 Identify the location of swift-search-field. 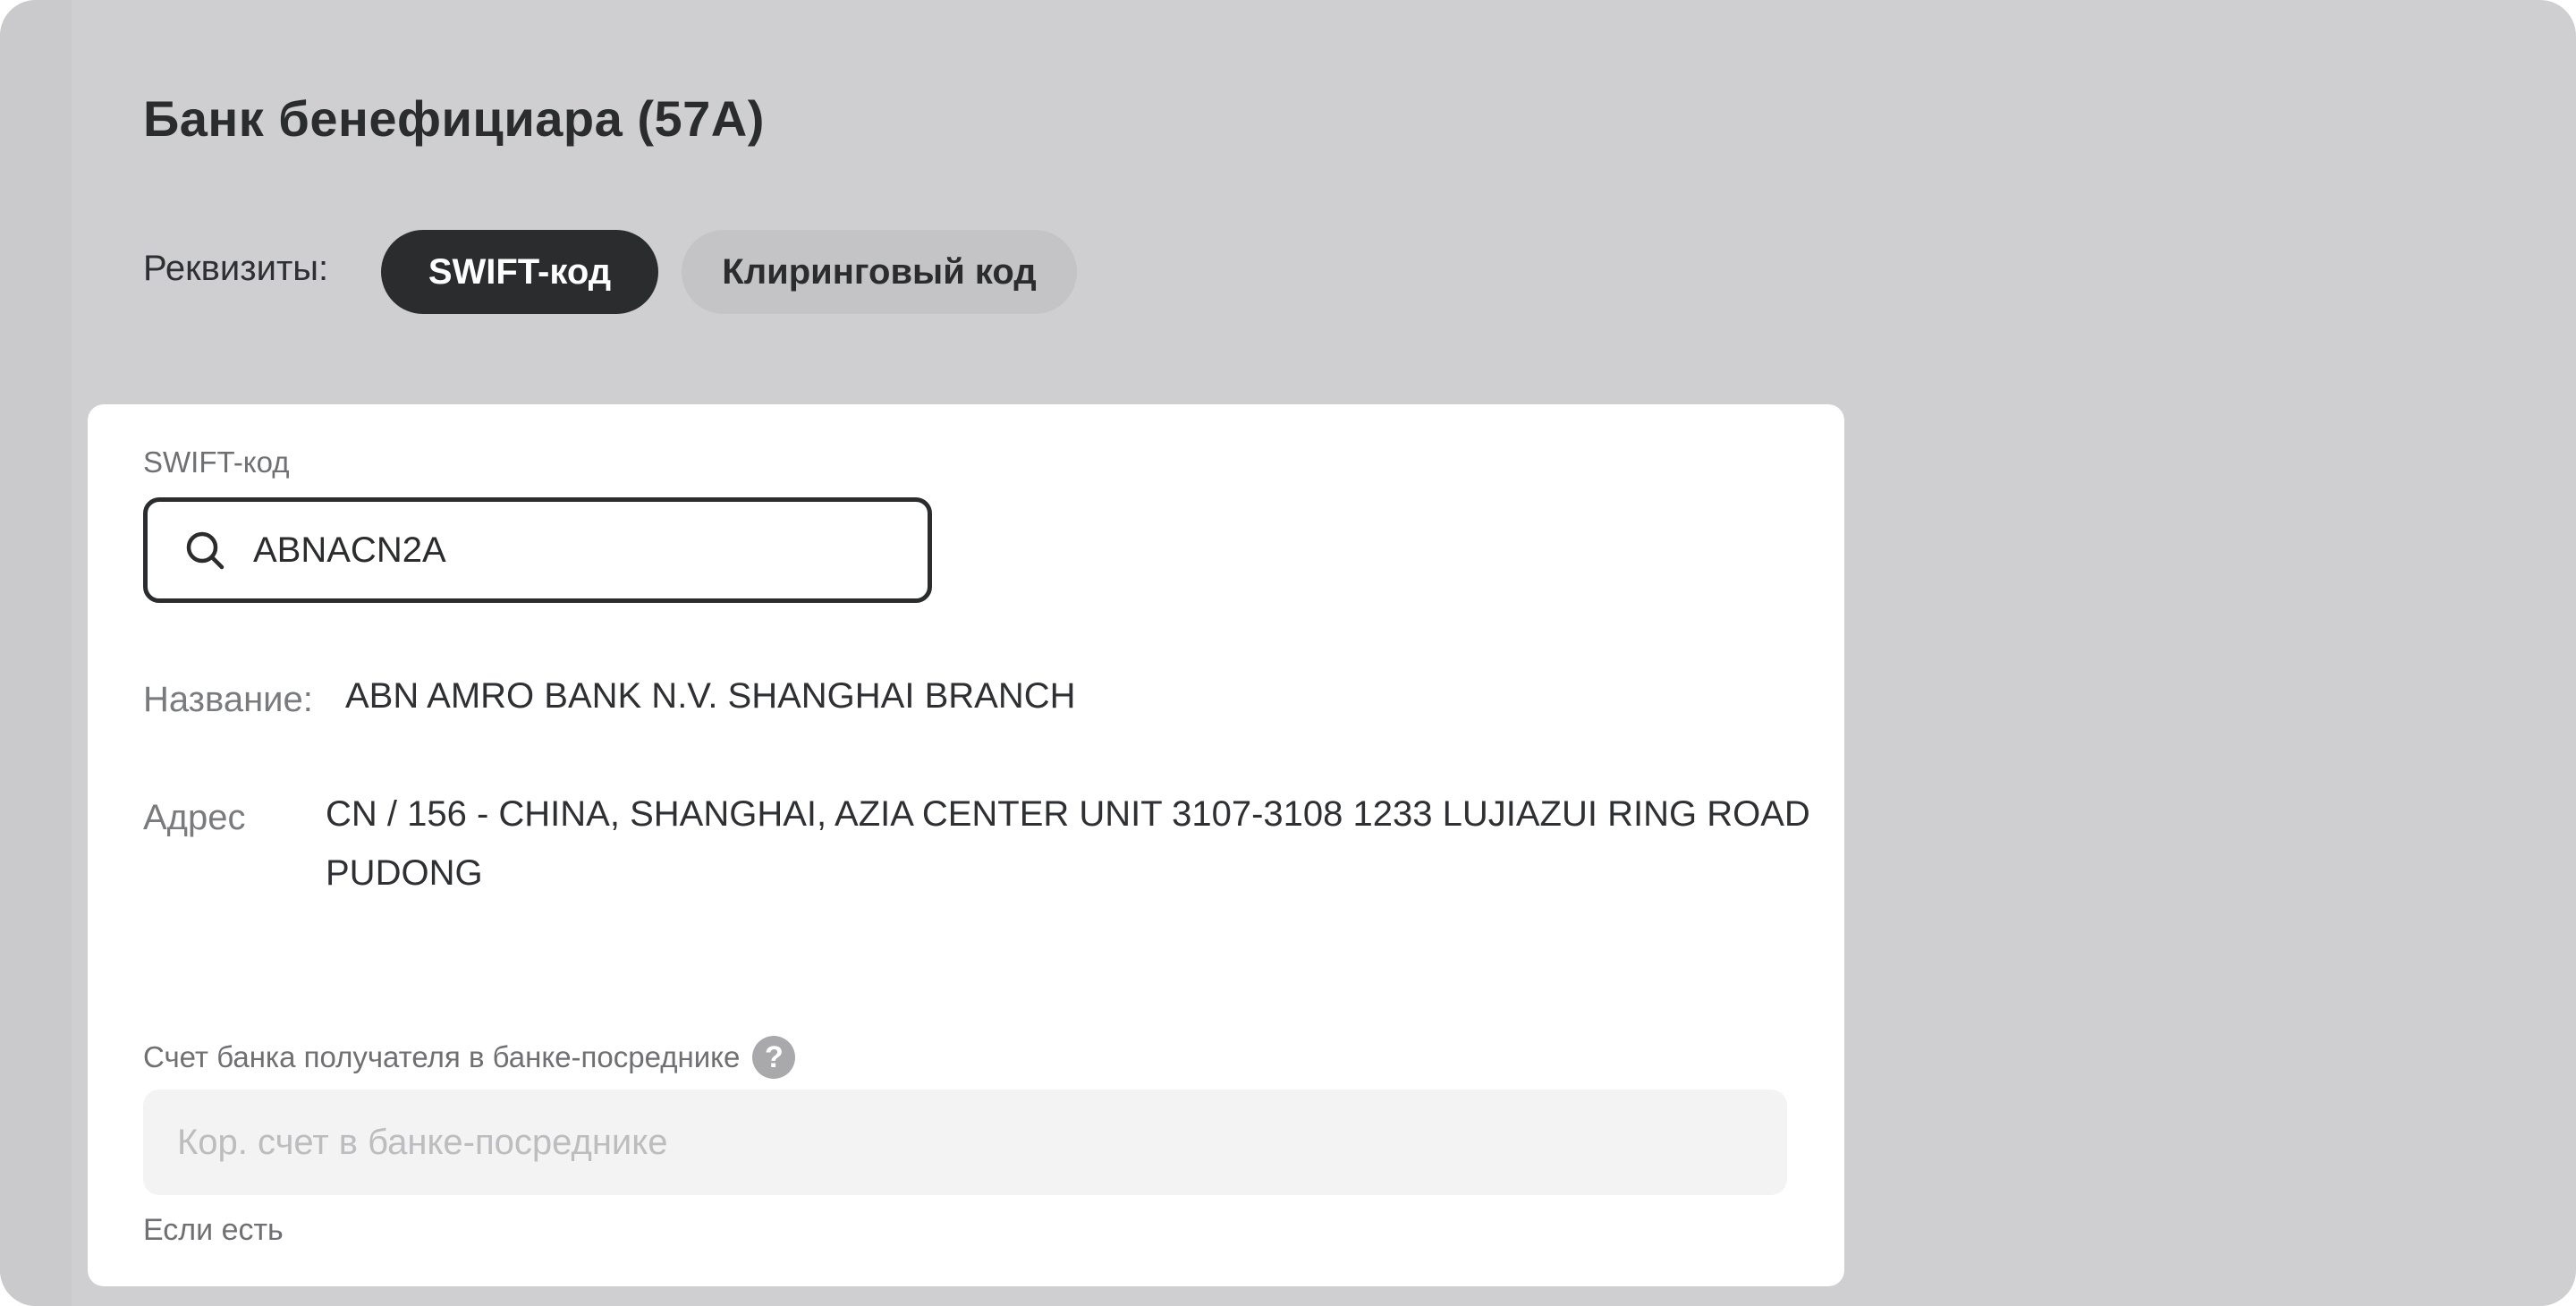
(537, 550).